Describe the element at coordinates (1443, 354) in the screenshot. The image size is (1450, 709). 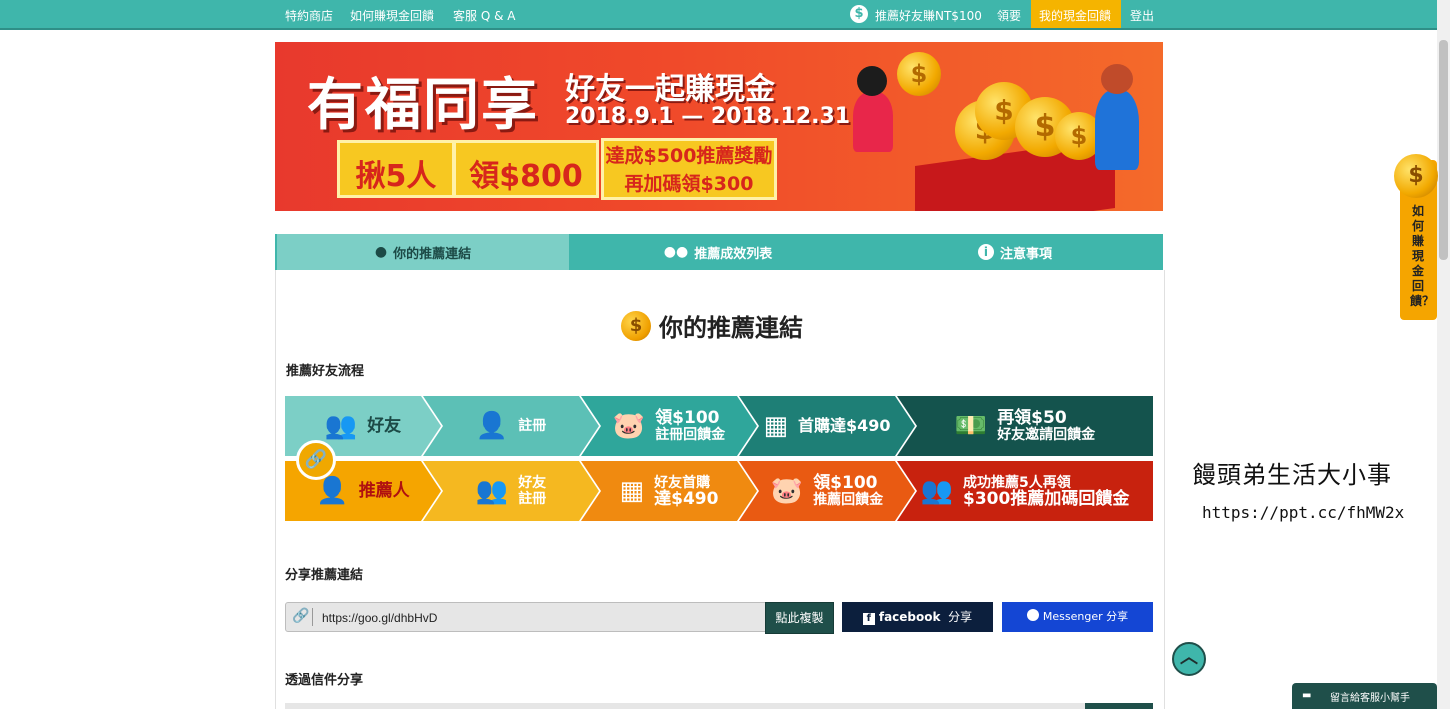
I see `page-scrollbar` at that location.